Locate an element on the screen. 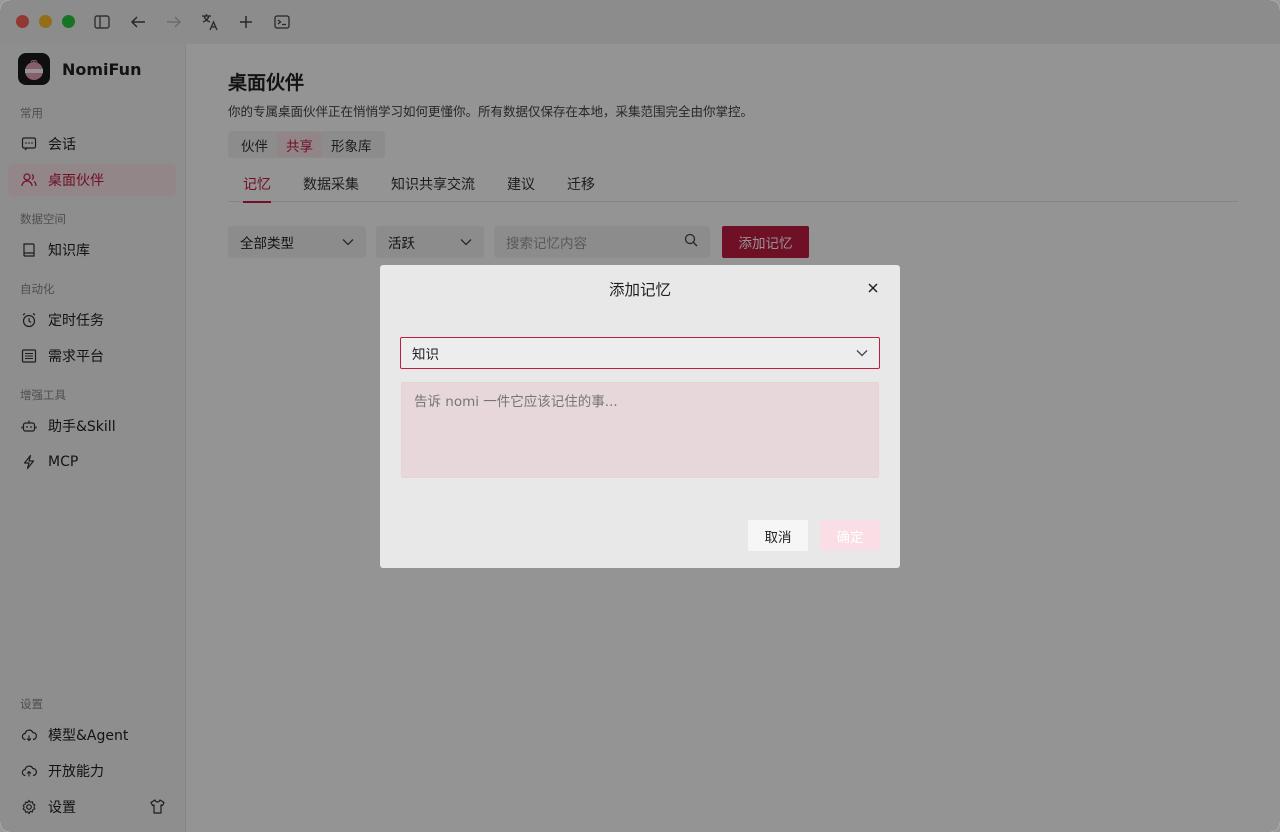 This screenshot has width=1280, height=832. cancel-button: 取消 is located at coordinates (778, 535).